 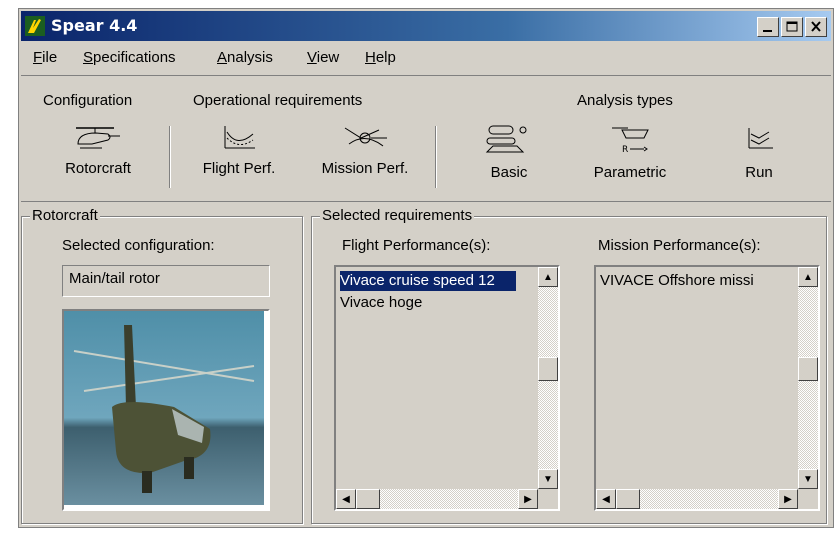 What do you see at coordinates (245, 57) in the screenshot?
I see `menu-analysis: Analysis` at bounding box center [245, 57].